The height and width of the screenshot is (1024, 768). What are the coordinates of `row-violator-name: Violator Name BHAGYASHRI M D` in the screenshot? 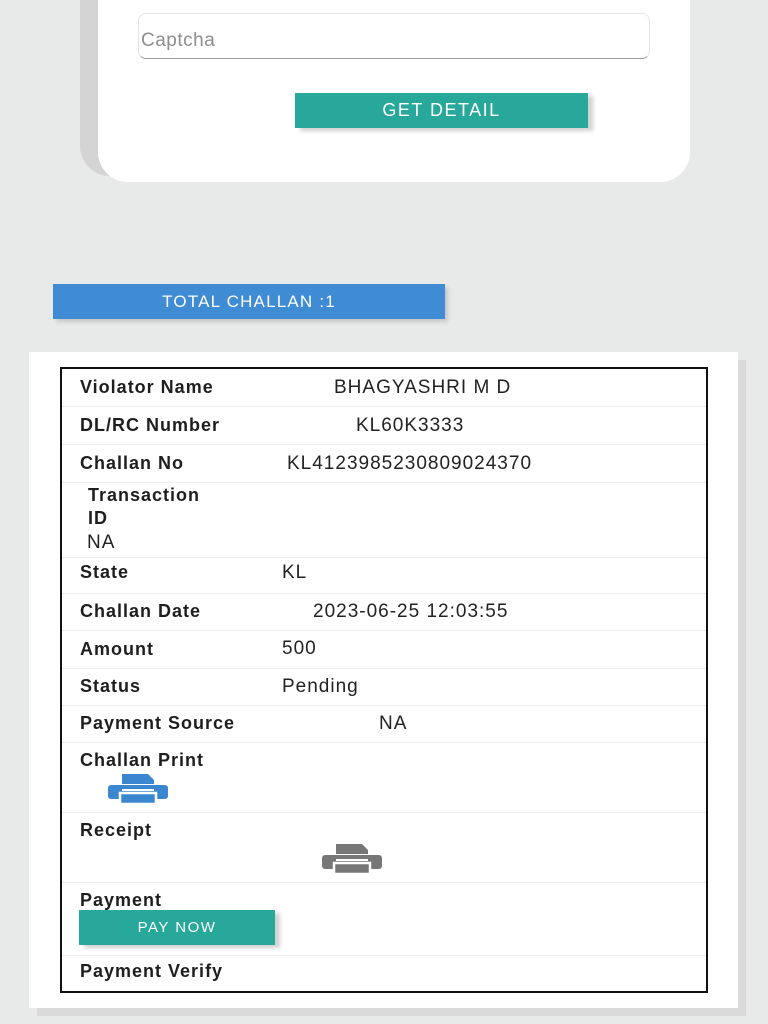 It's located at (384, 388).